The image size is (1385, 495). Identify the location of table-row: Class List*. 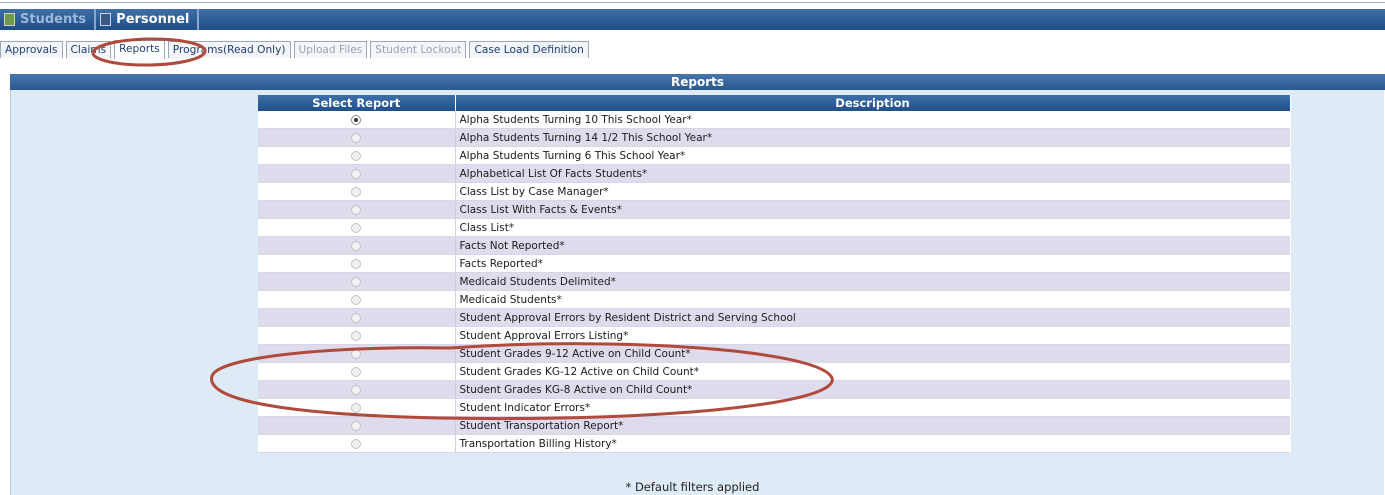
(774, 227).